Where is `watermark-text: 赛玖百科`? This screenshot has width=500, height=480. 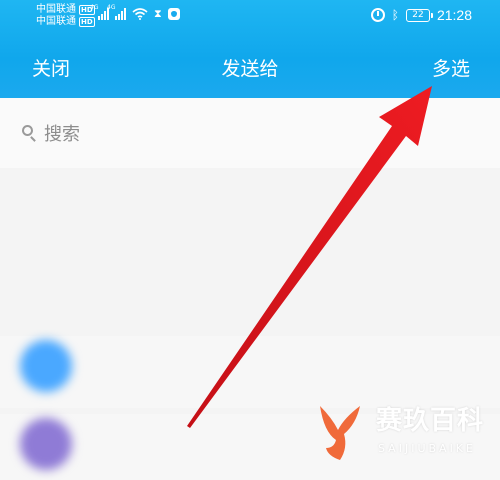 watermark-text: 赛玖百科 is located at coordinates (430, 421).